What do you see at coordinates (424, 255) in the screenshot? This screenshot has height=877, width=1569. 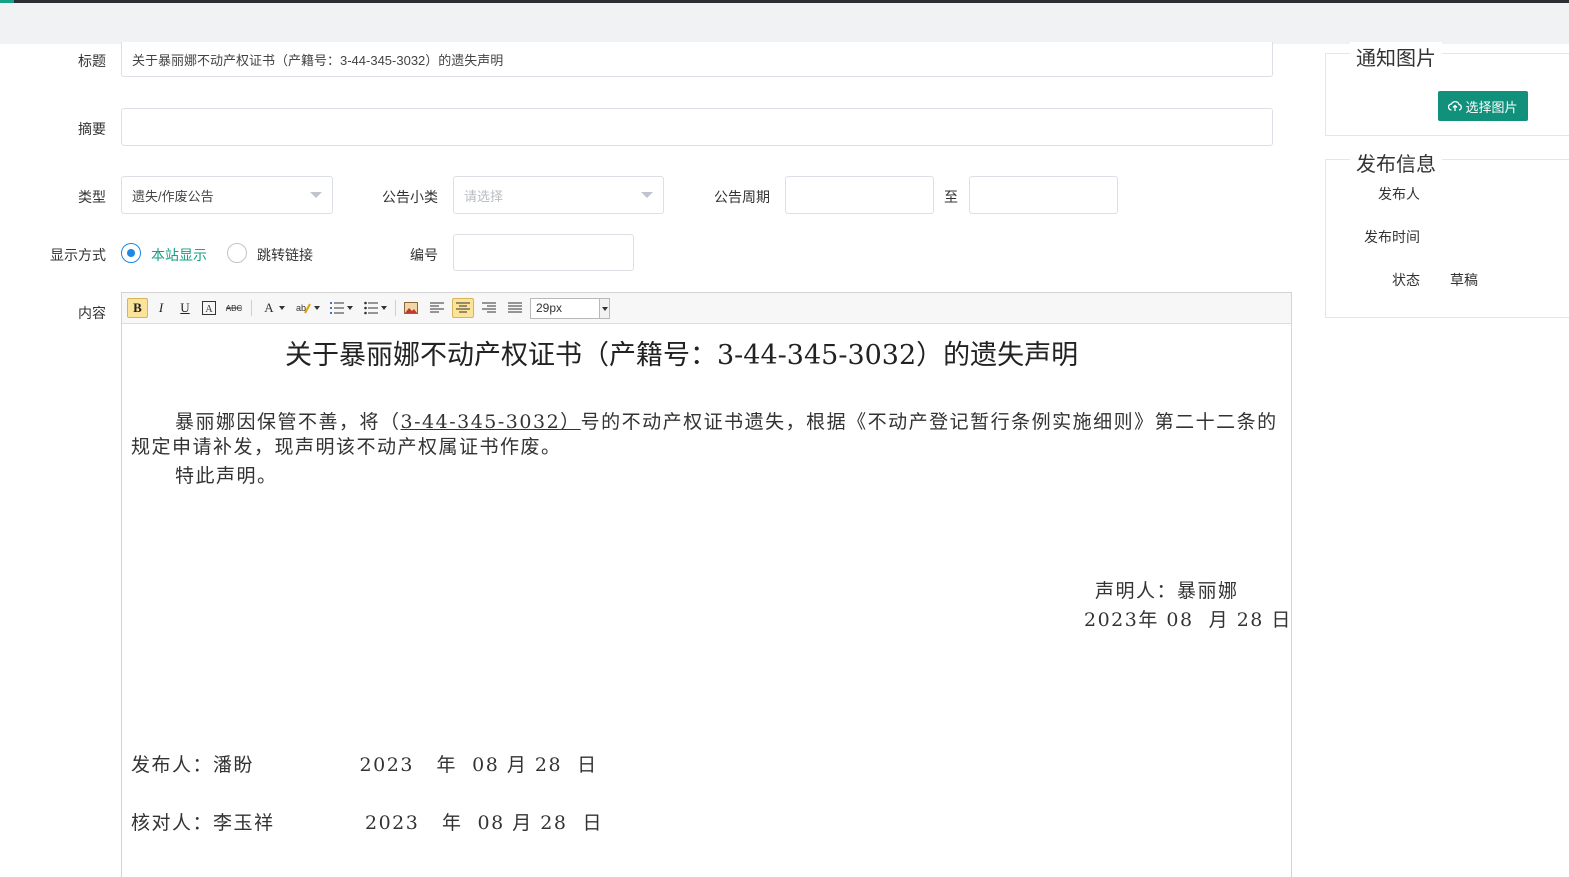 I see `number-label: 编号` at bounding box center [424, 255].